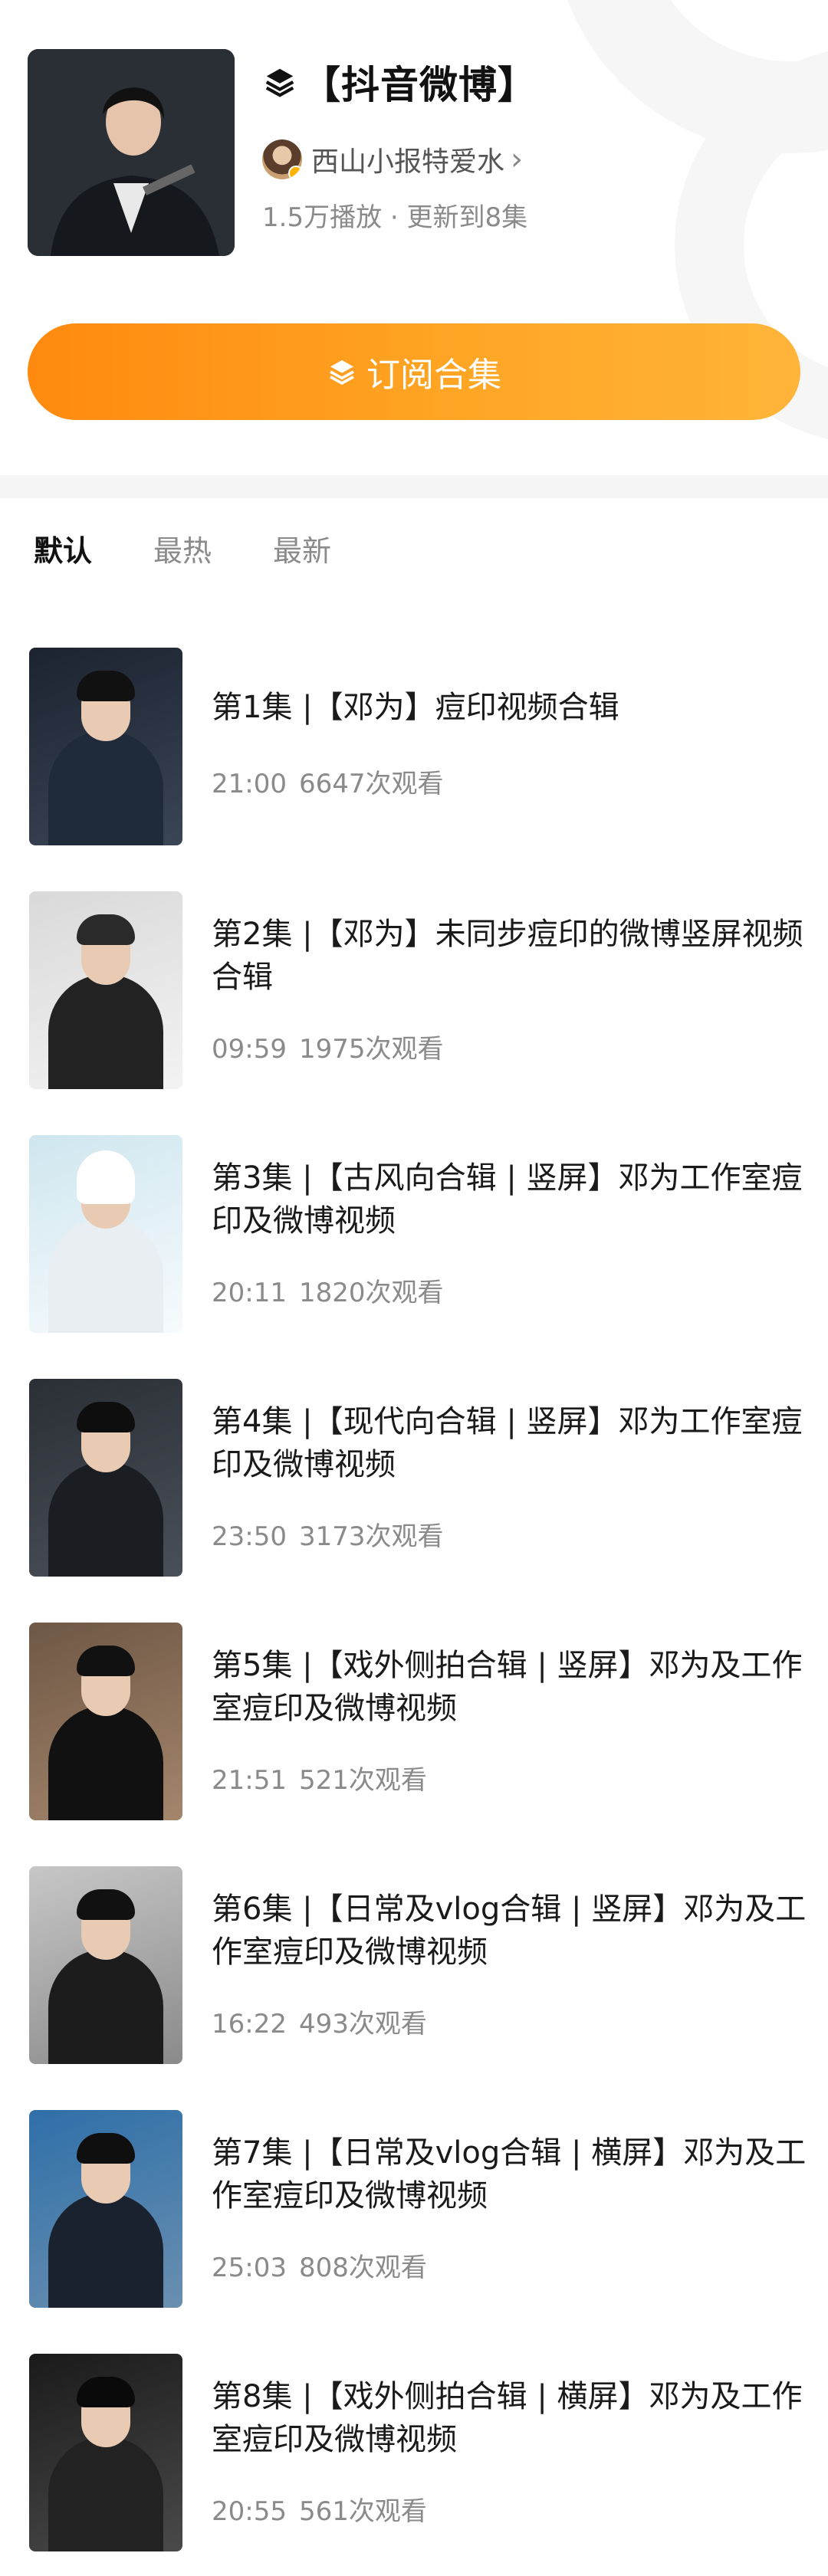 Image resolution: width=828 pixels, height=2576 pixels. I want to click on collection-cover, so click(131, 152).